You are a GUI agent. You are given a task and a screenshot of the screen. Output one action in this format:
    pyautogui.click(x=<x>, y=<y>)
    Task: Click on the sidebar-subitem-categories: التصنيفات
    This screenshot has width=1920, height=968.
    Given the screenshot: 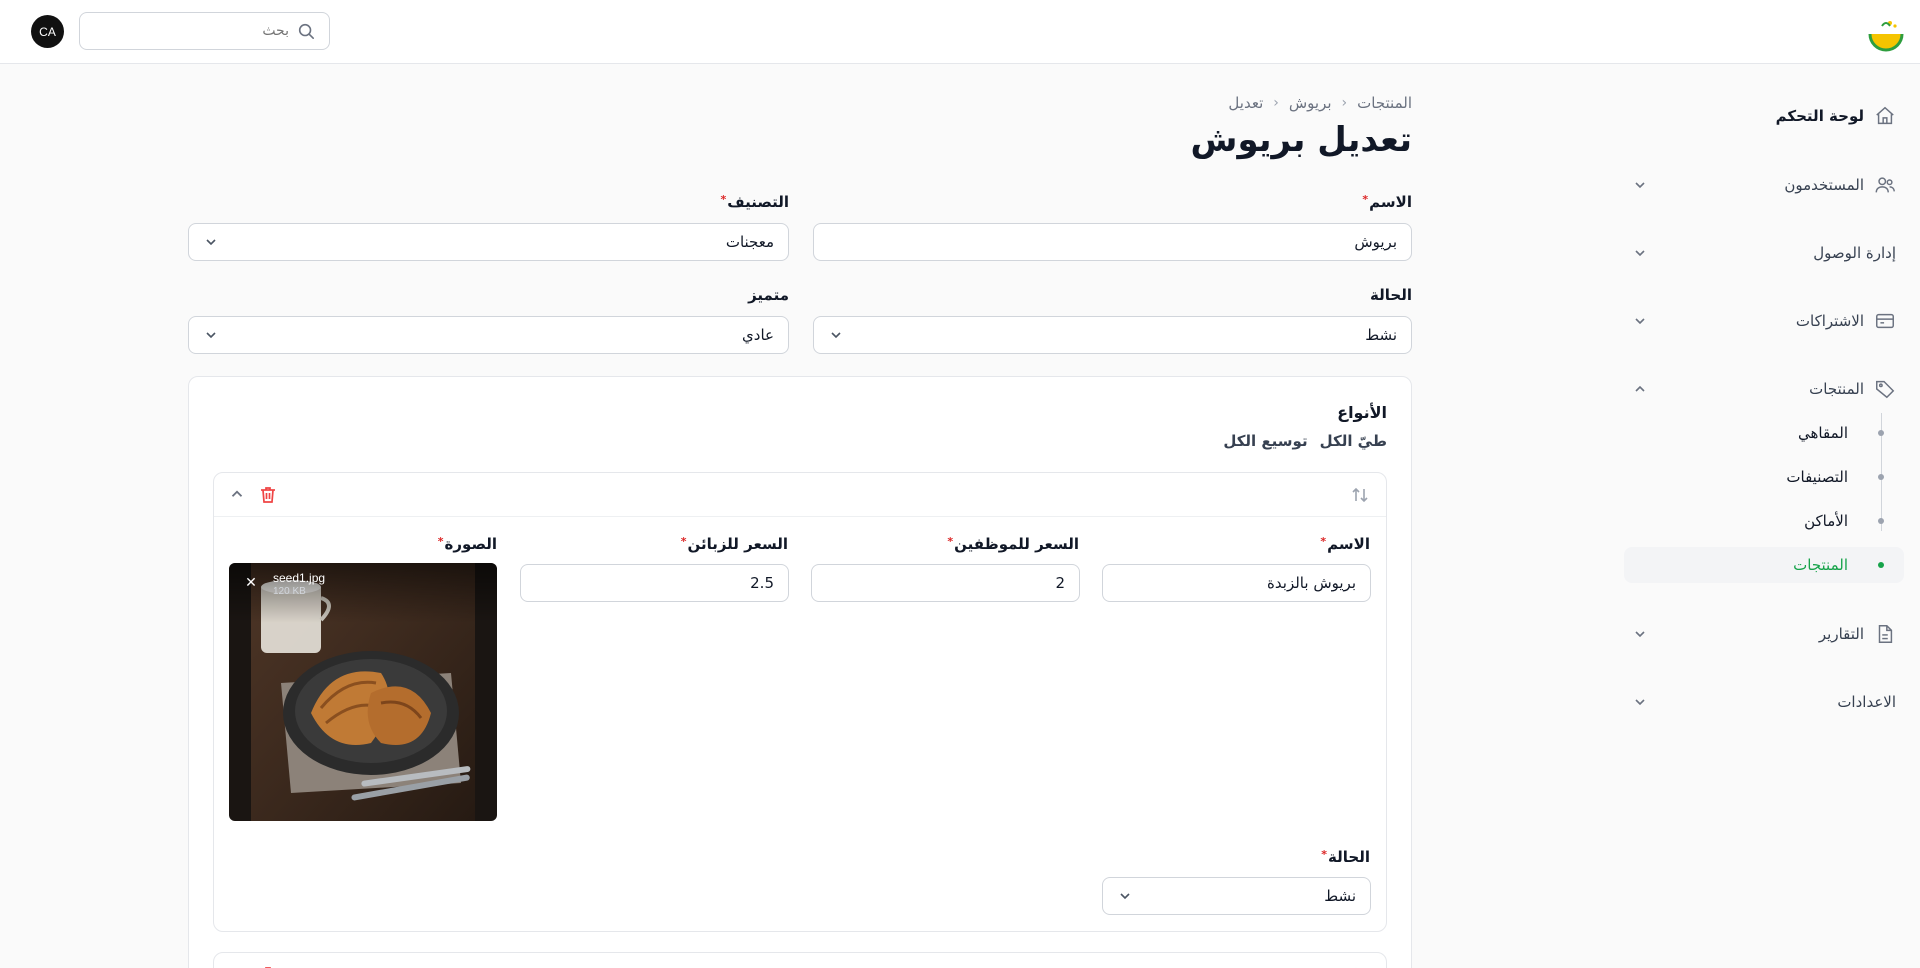 What is the action you would take?
    pyautogui.click(x=1764, y=477)
    